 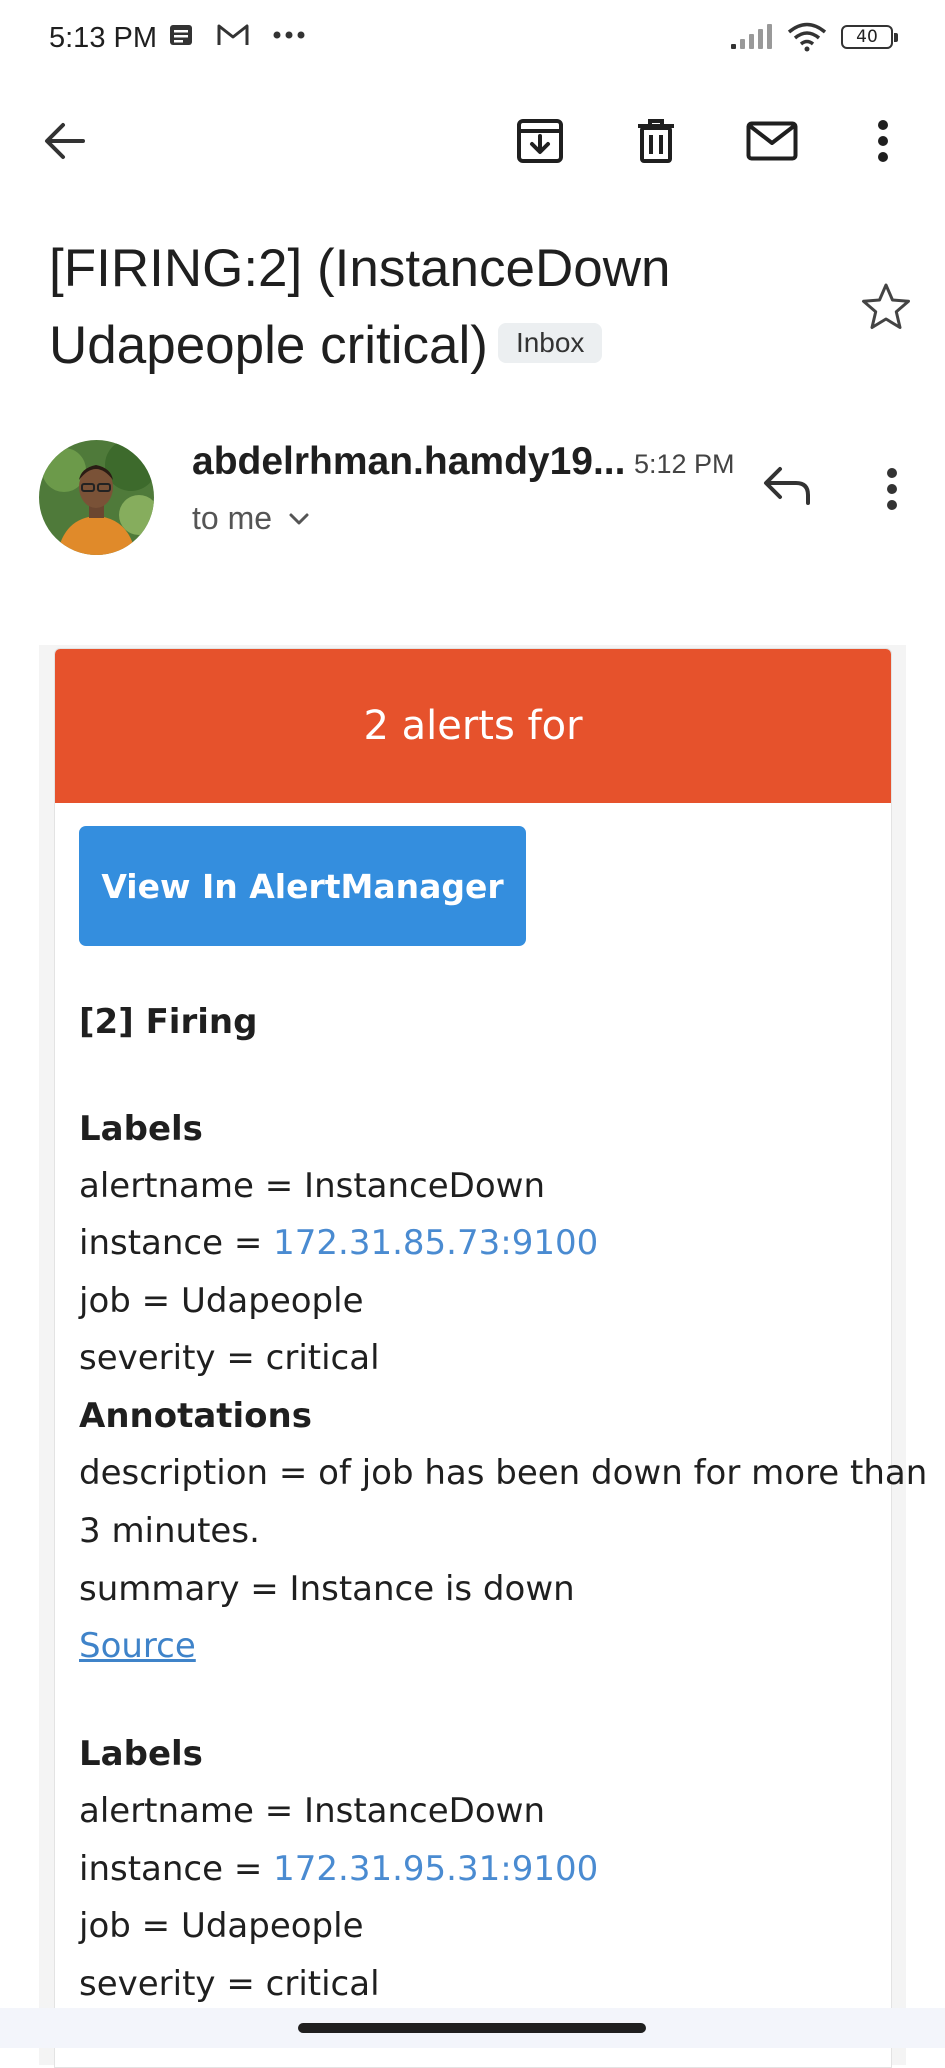 I want to click on status-system-icons: 40, so click(x=813, y=37).